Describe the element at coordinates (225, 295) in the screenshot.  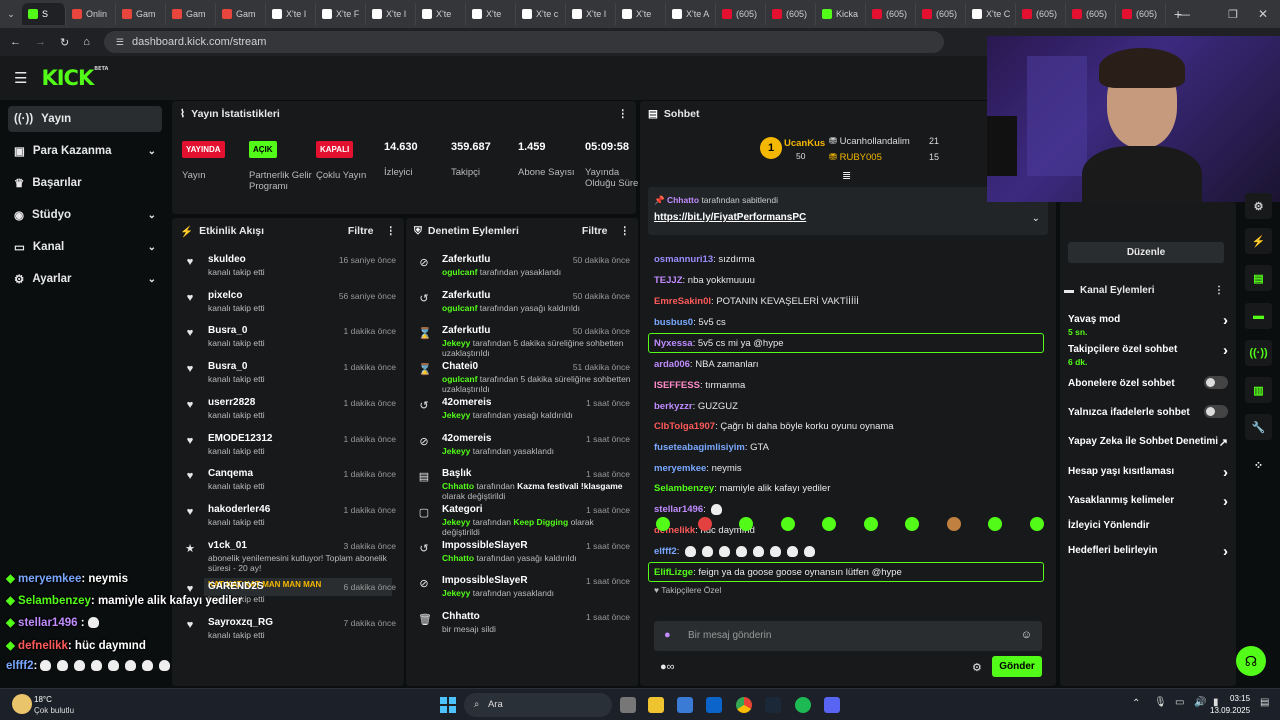
I see `activity-user: pixelco` at that location.